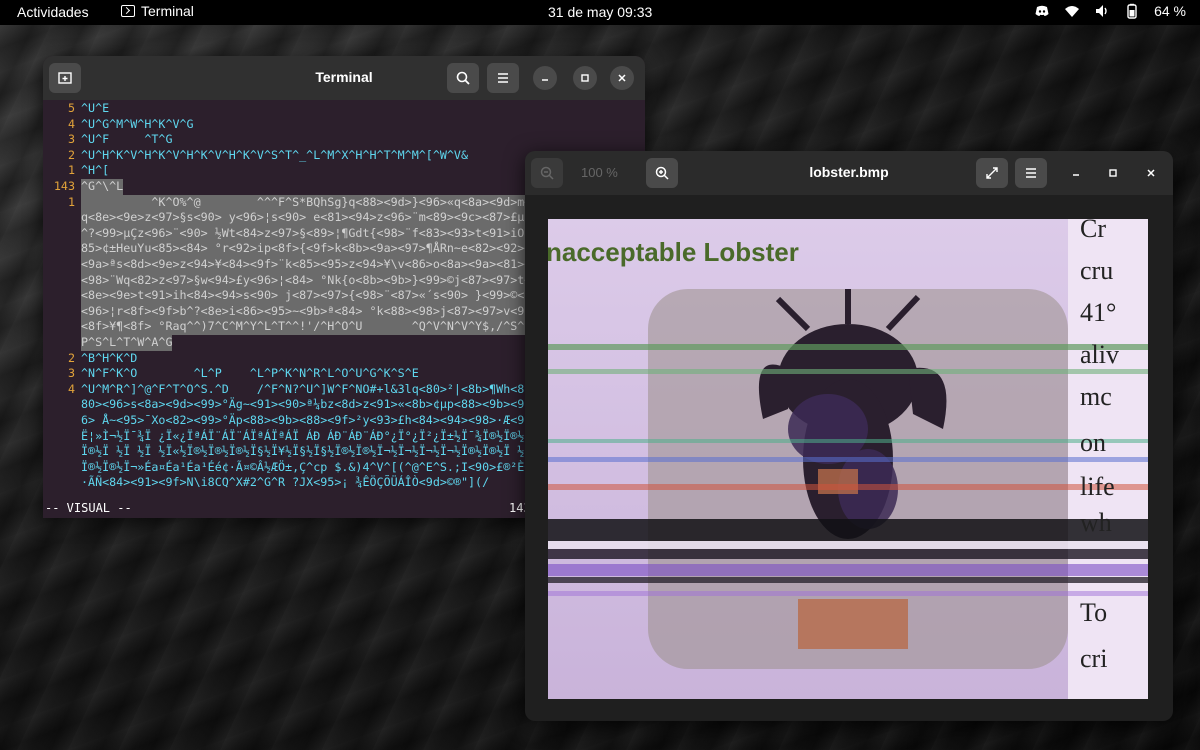  What do you see at coordinates (1096, 270) in the screenshot?
I see `image-side-word: cru` at bounding box center [1096, 270].